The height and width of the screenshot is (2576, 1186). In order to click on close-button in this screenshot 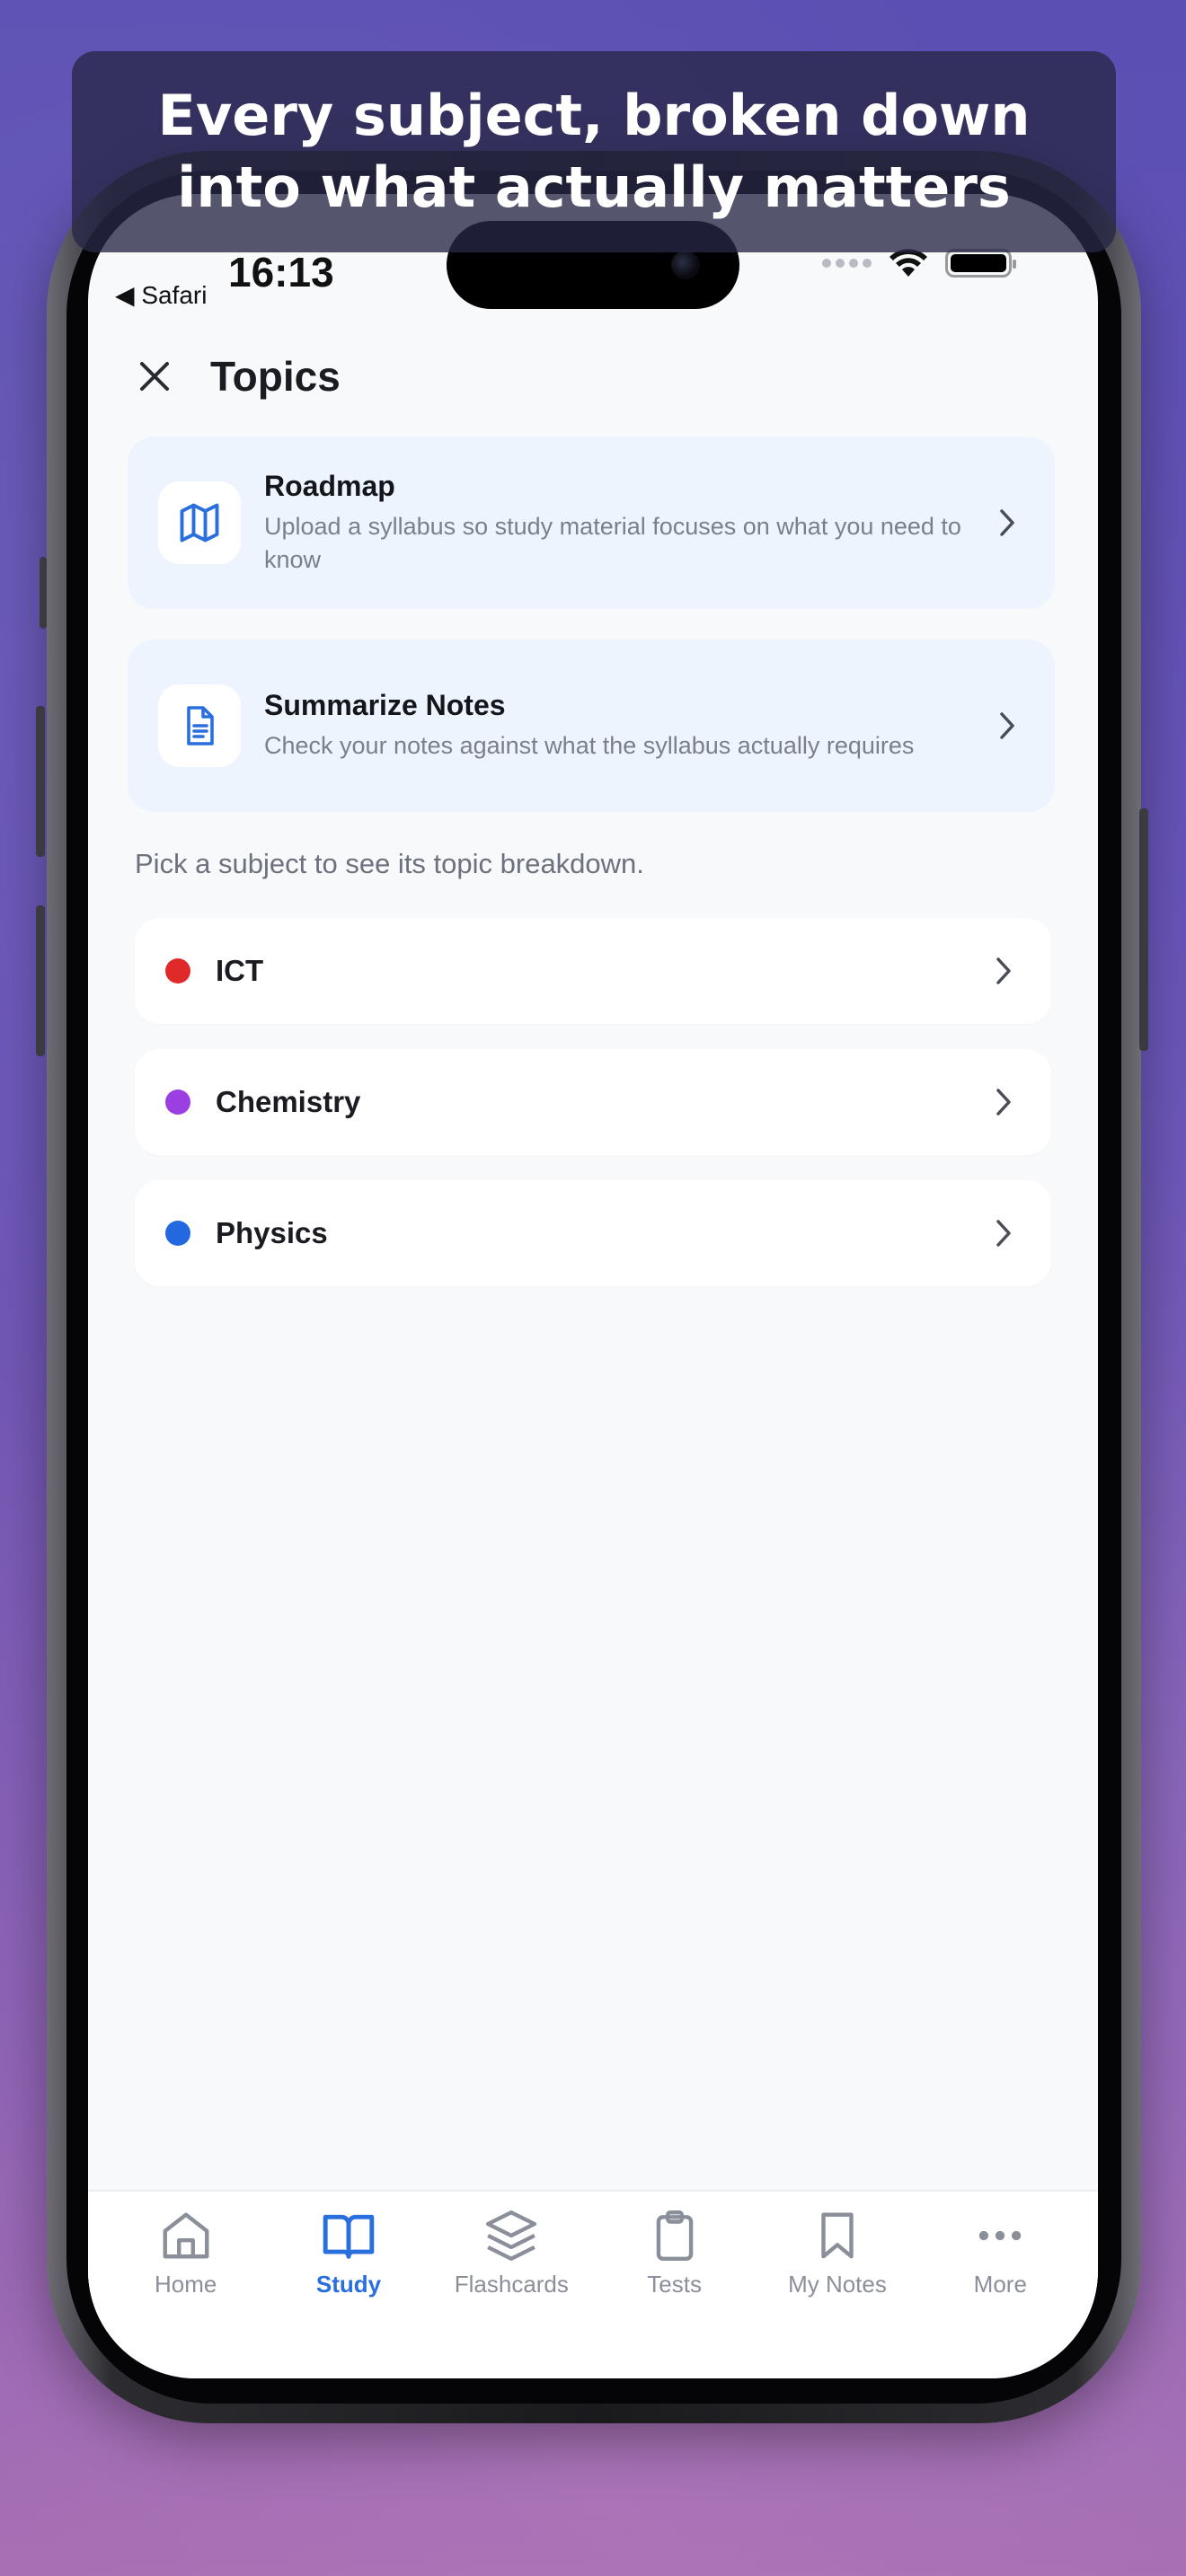, I will do `click(154, 376)`.